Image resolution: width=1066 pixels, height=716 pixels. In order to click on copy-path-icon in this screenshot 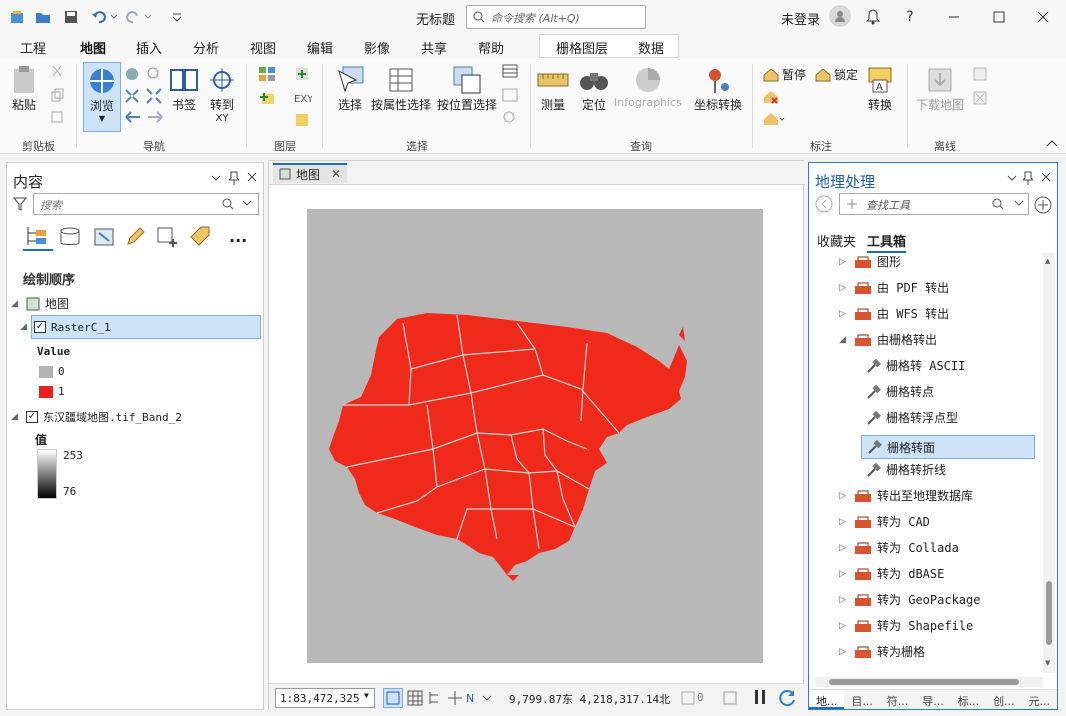, I will do `click(57, 117)`.